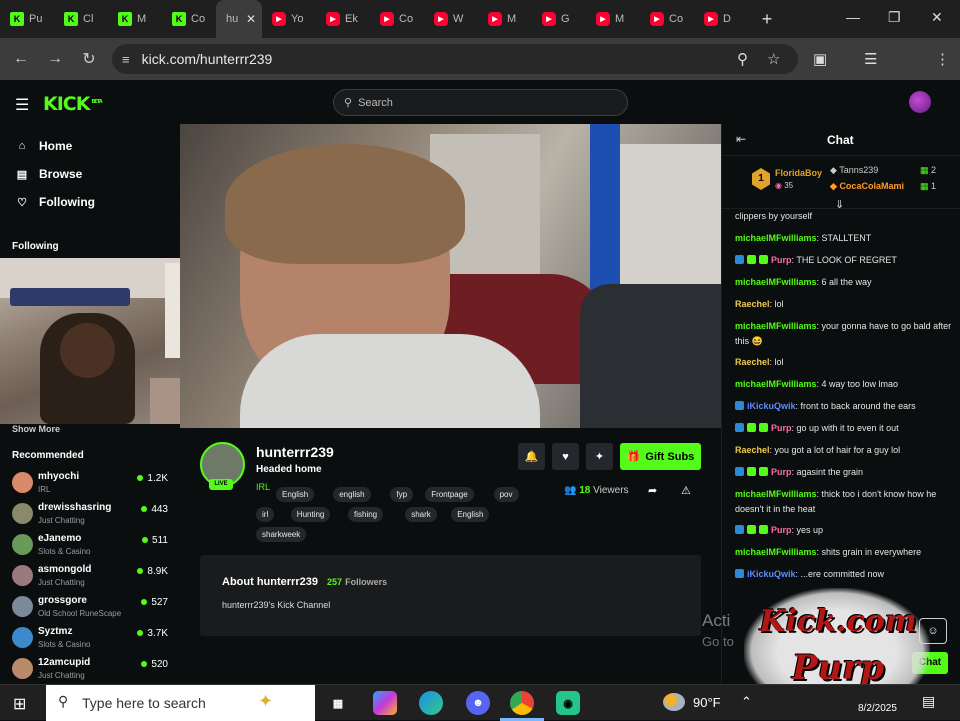 The image size is (960, 721). I want to click on chrome-icon, so click(522, 703).